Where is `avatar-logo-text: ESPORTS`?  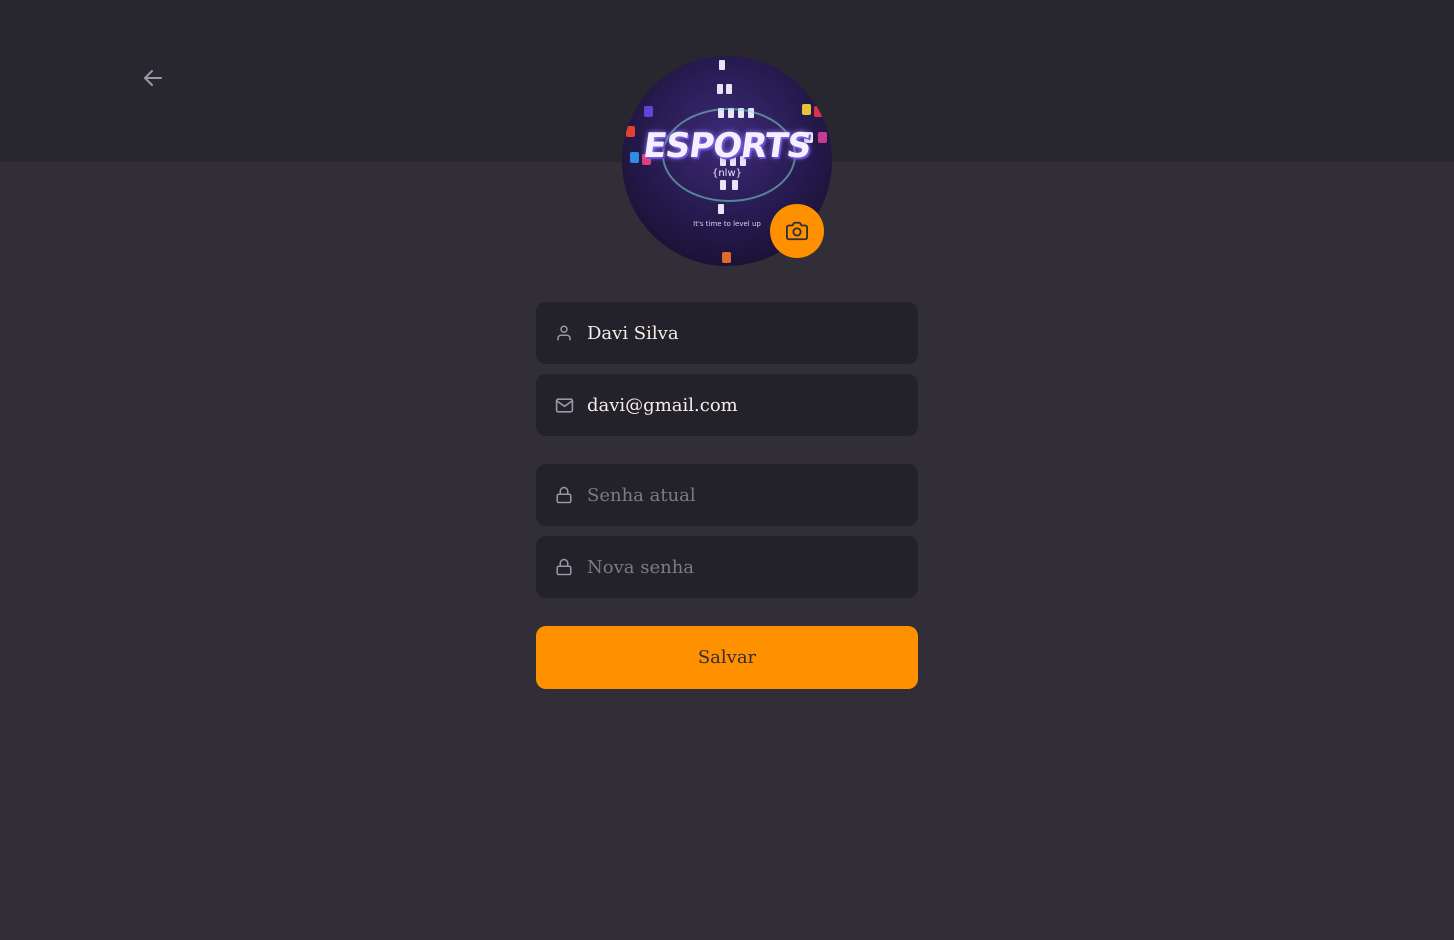 avatar-logo-text: ESPORTS is located at coordinates (727, 146).